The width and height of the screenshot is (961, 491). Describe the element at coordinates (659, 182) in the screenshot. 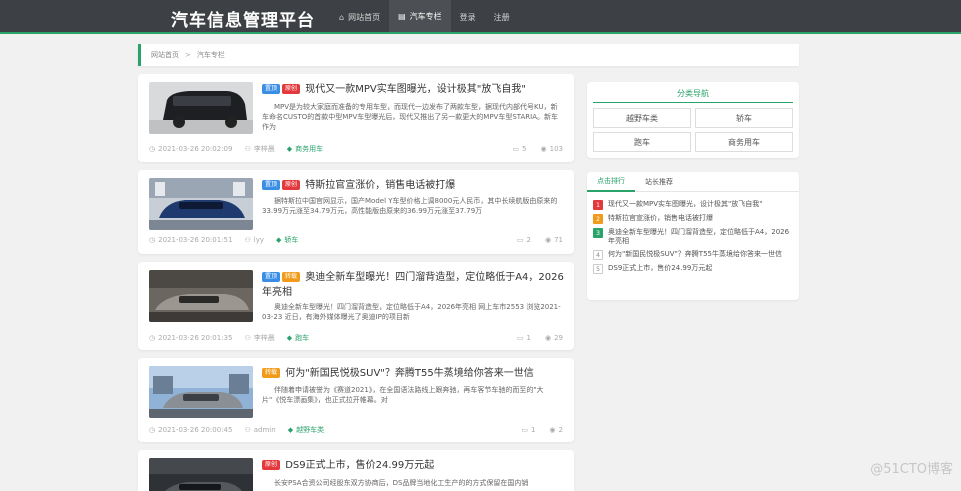

I see `tab-recommend: 站长推荐` at that location.